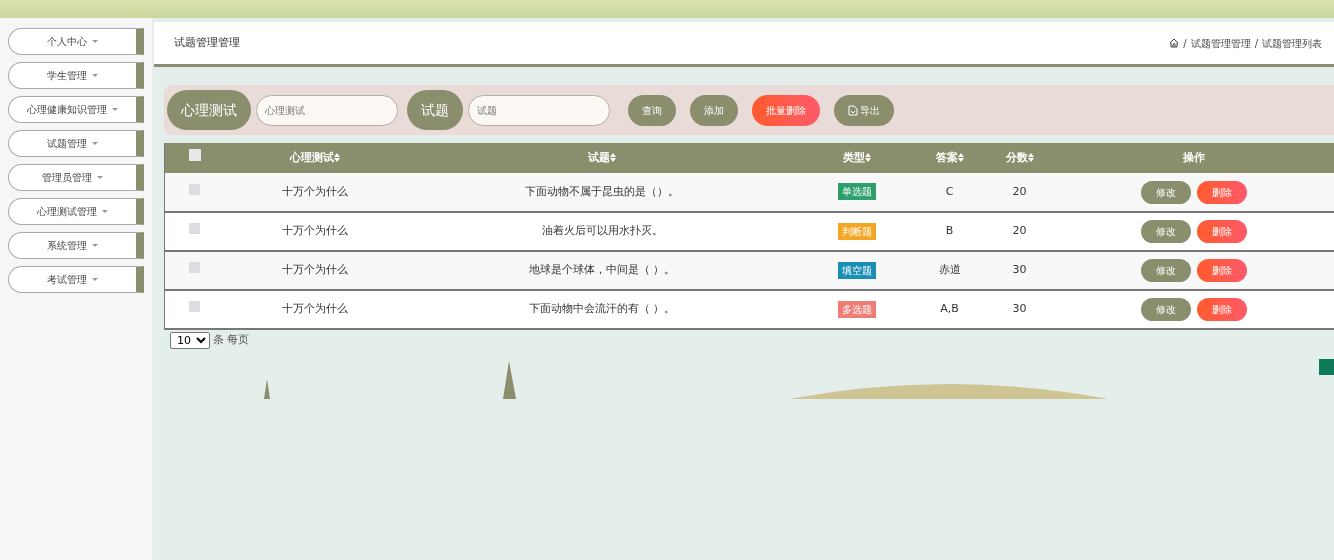 The image size is (1334, 560). I want to click on breadcrumb-item: 试题管理管理, so click(1220, 43).